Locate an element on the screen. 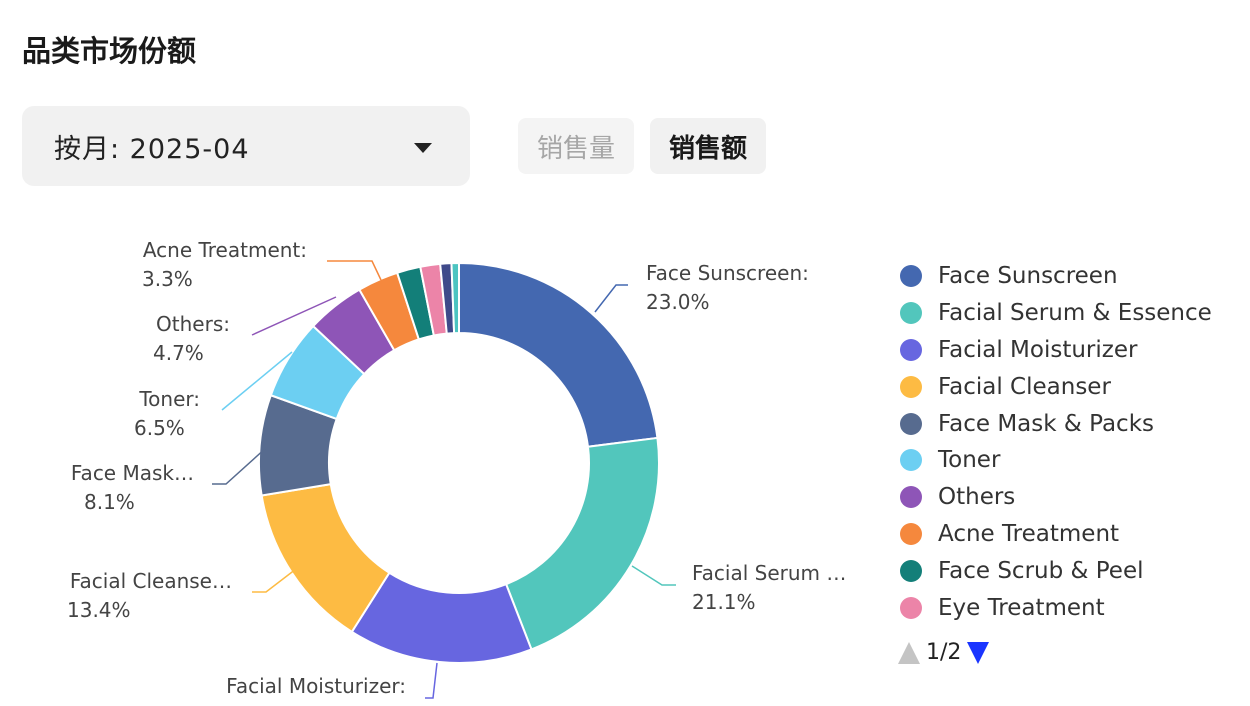 Image resolution: width=1250 pixels, height=706 pixels. legend-item-face-sunscreen: Face Sunscreen is located at coordinates (1056, 276).